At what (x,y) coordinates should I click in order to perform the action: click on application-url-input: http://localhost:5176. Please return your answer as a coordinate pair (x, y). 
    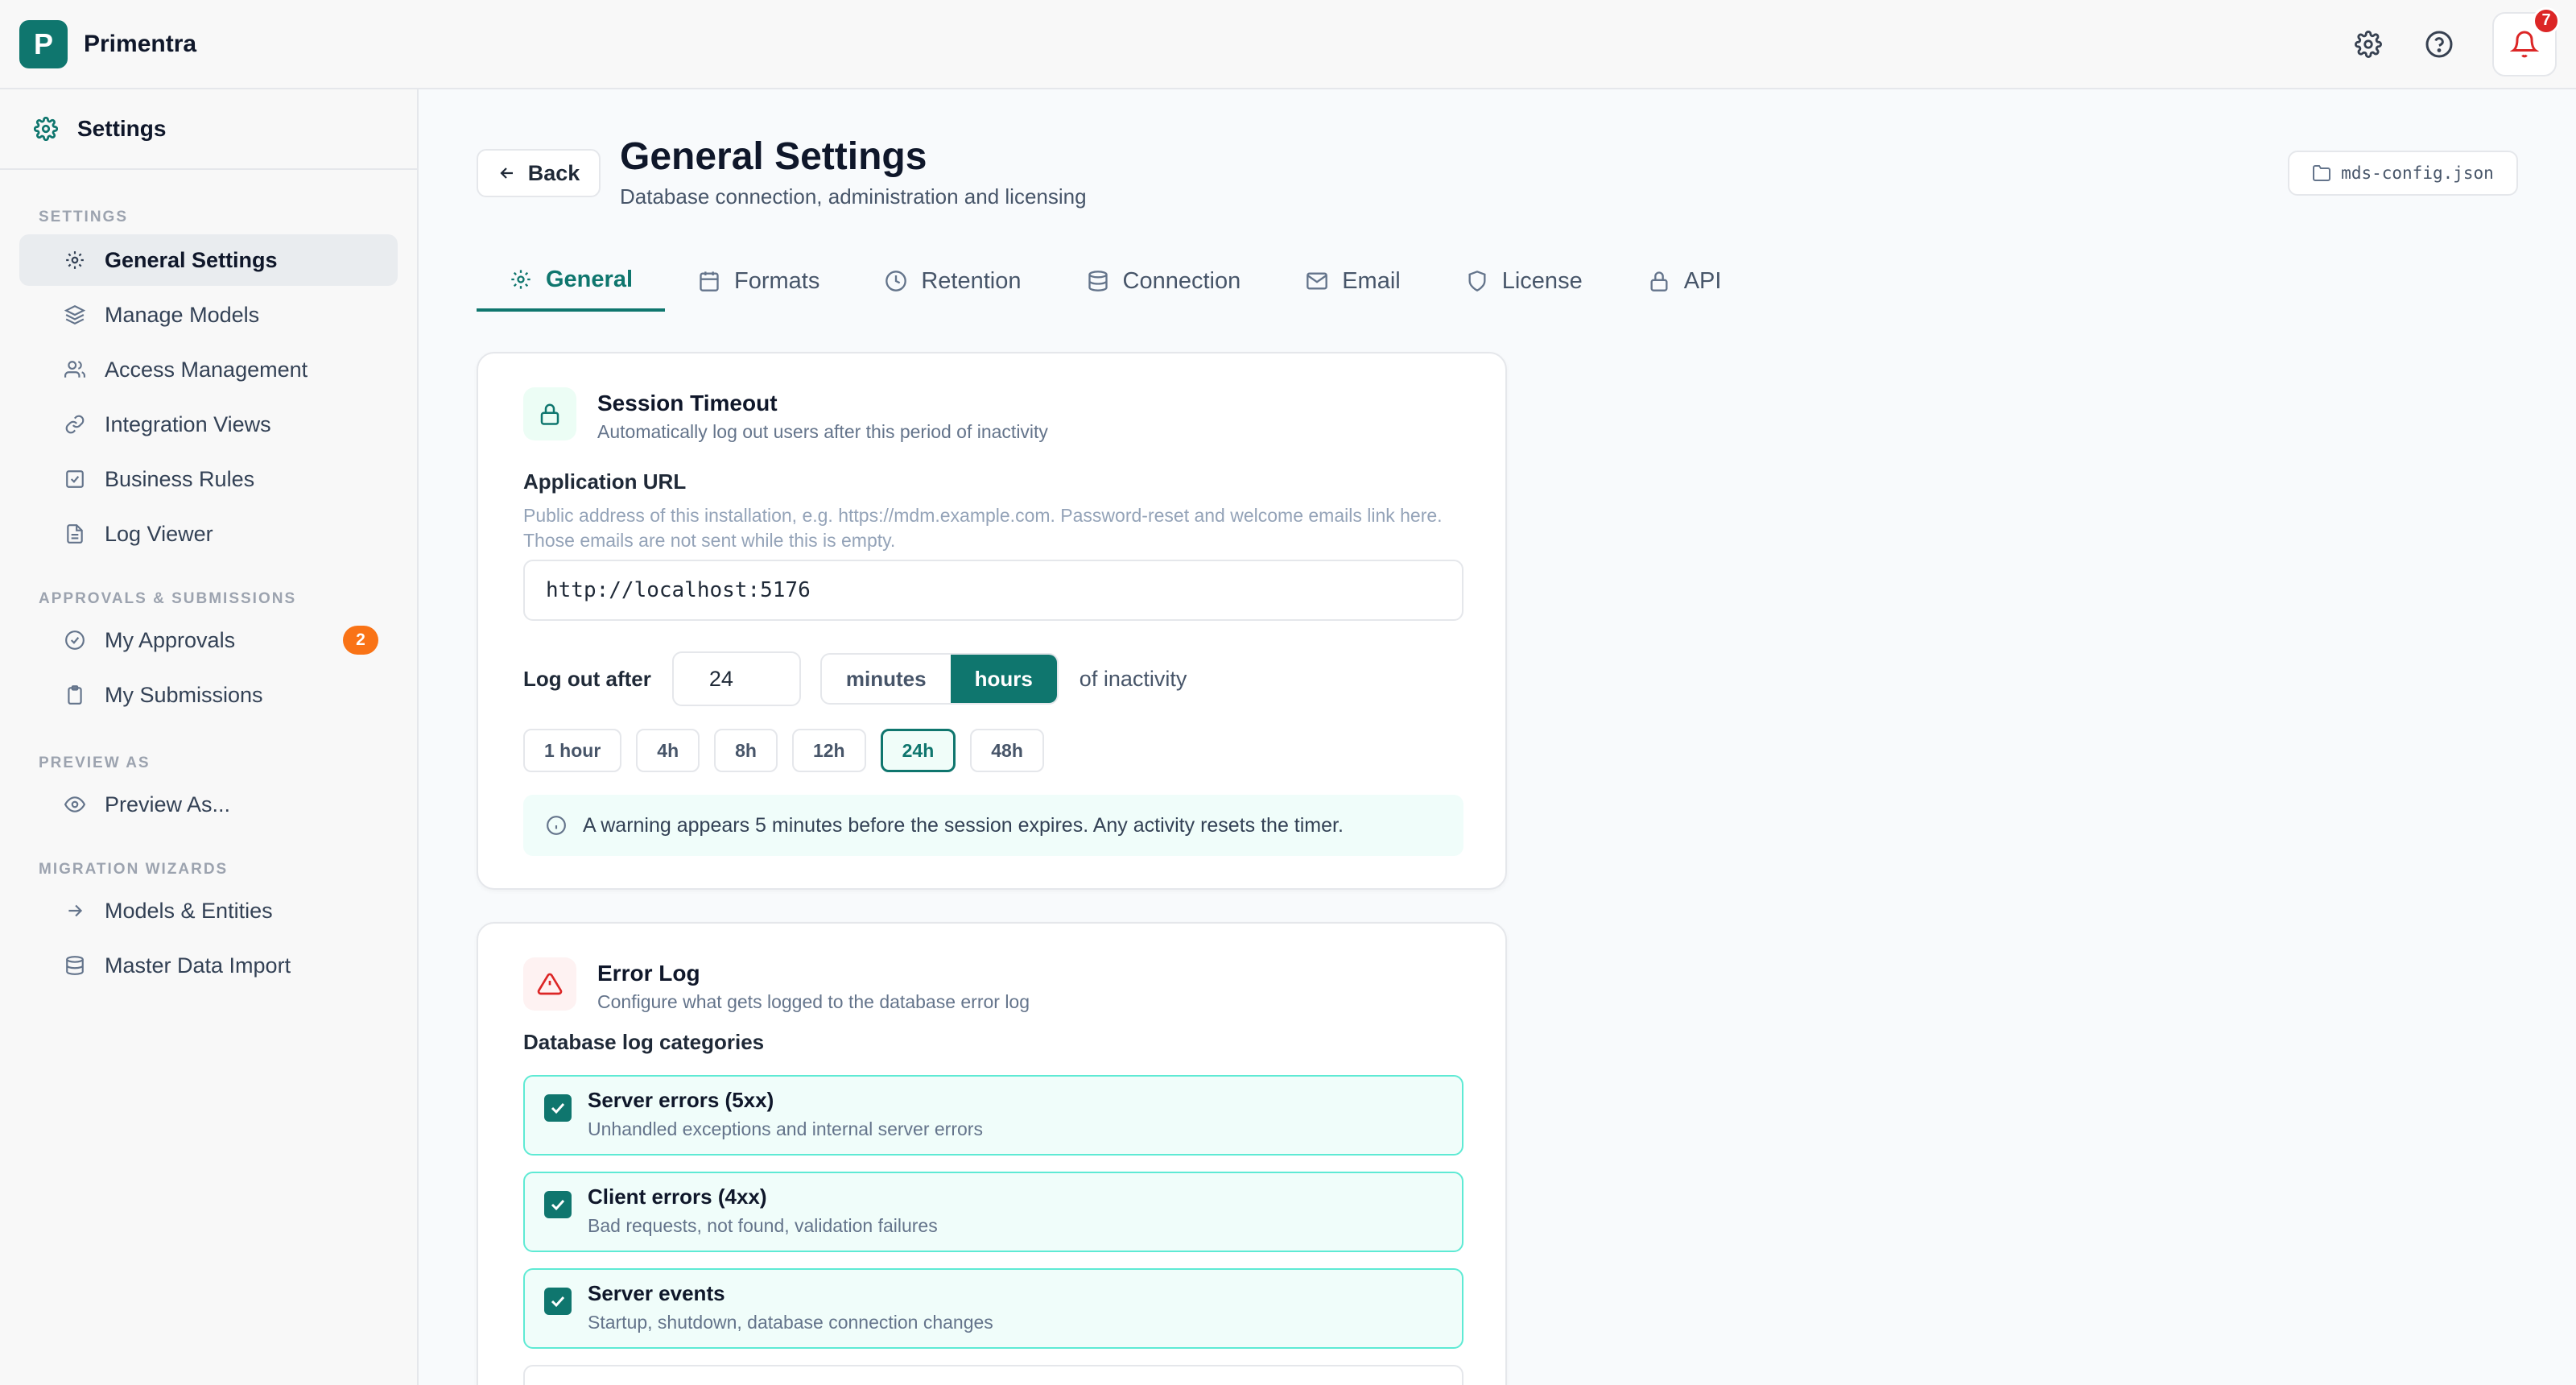
    Looking at the image, I should click on (993, 590).